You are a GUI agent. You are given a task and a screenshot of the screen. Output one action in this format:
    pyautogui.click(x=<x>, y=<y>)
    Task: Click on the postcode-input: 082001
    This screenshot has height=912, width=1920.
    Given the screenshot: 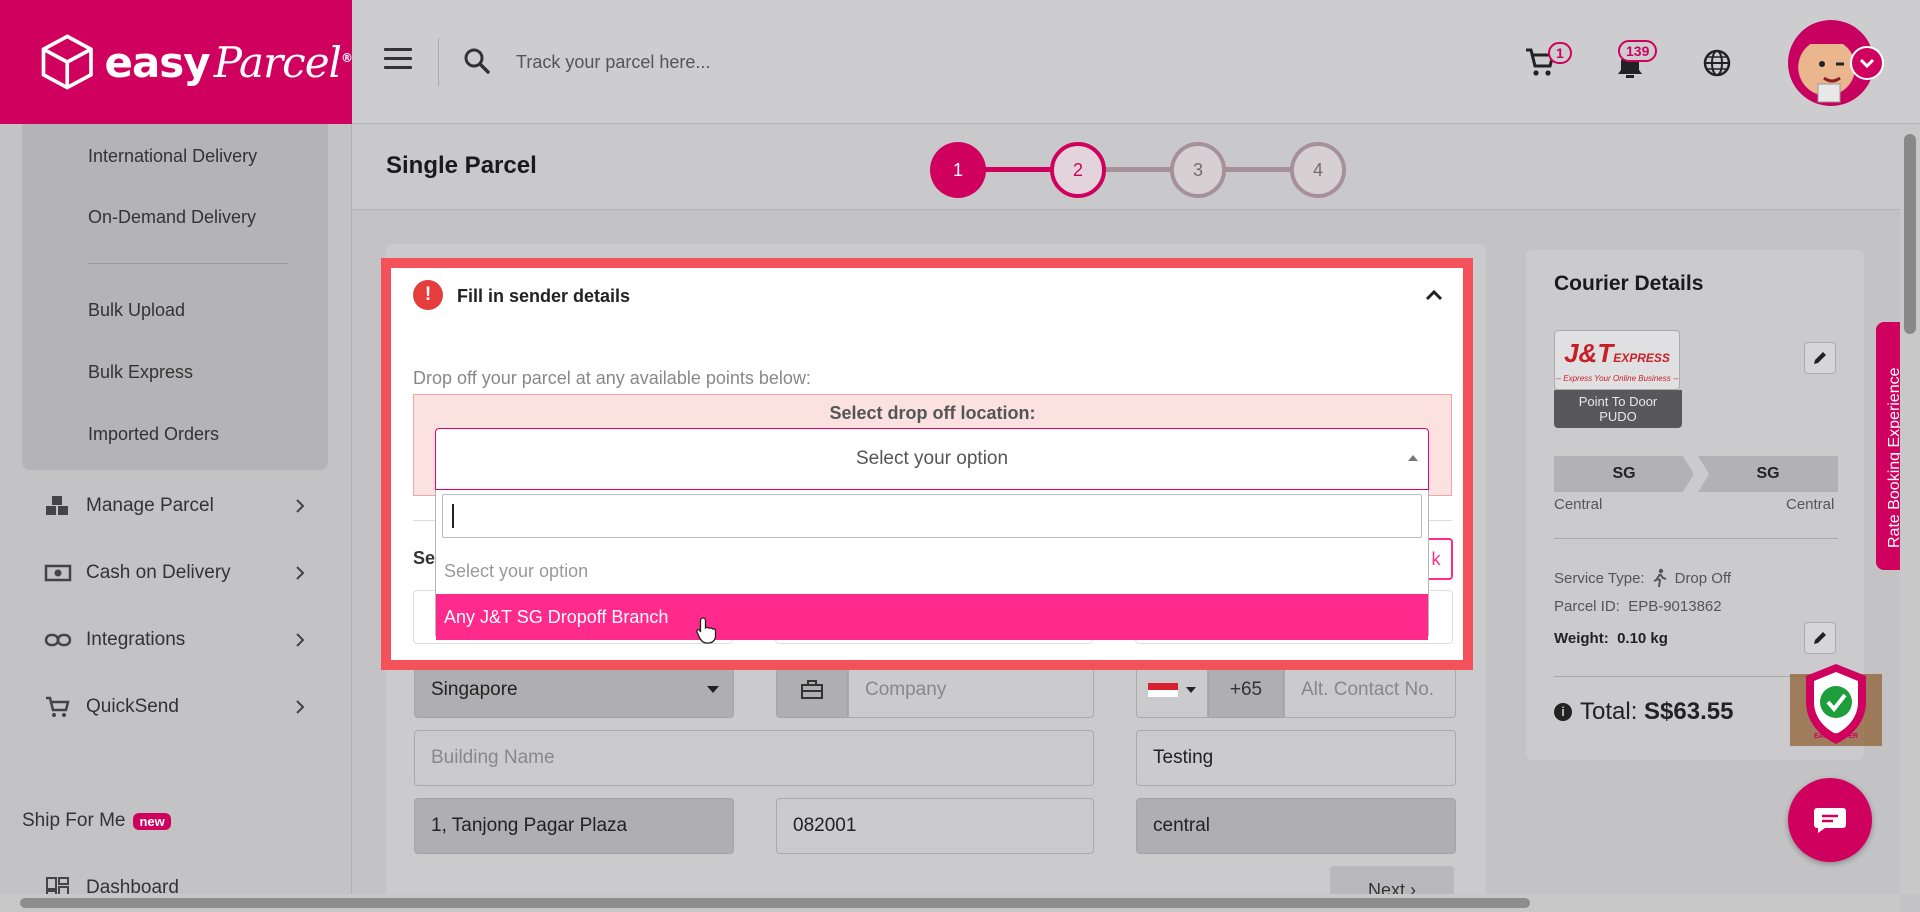 What is the action you would take?
    pyautogui.click(x=935, y=826)
    